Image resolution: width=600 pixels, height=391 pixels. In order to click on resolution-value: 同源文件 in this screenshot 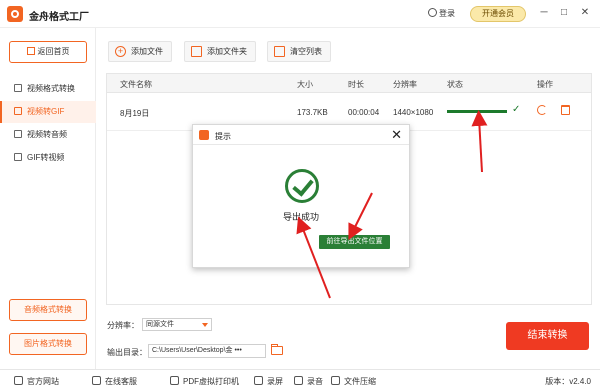, I will do `click(160, 324)`.